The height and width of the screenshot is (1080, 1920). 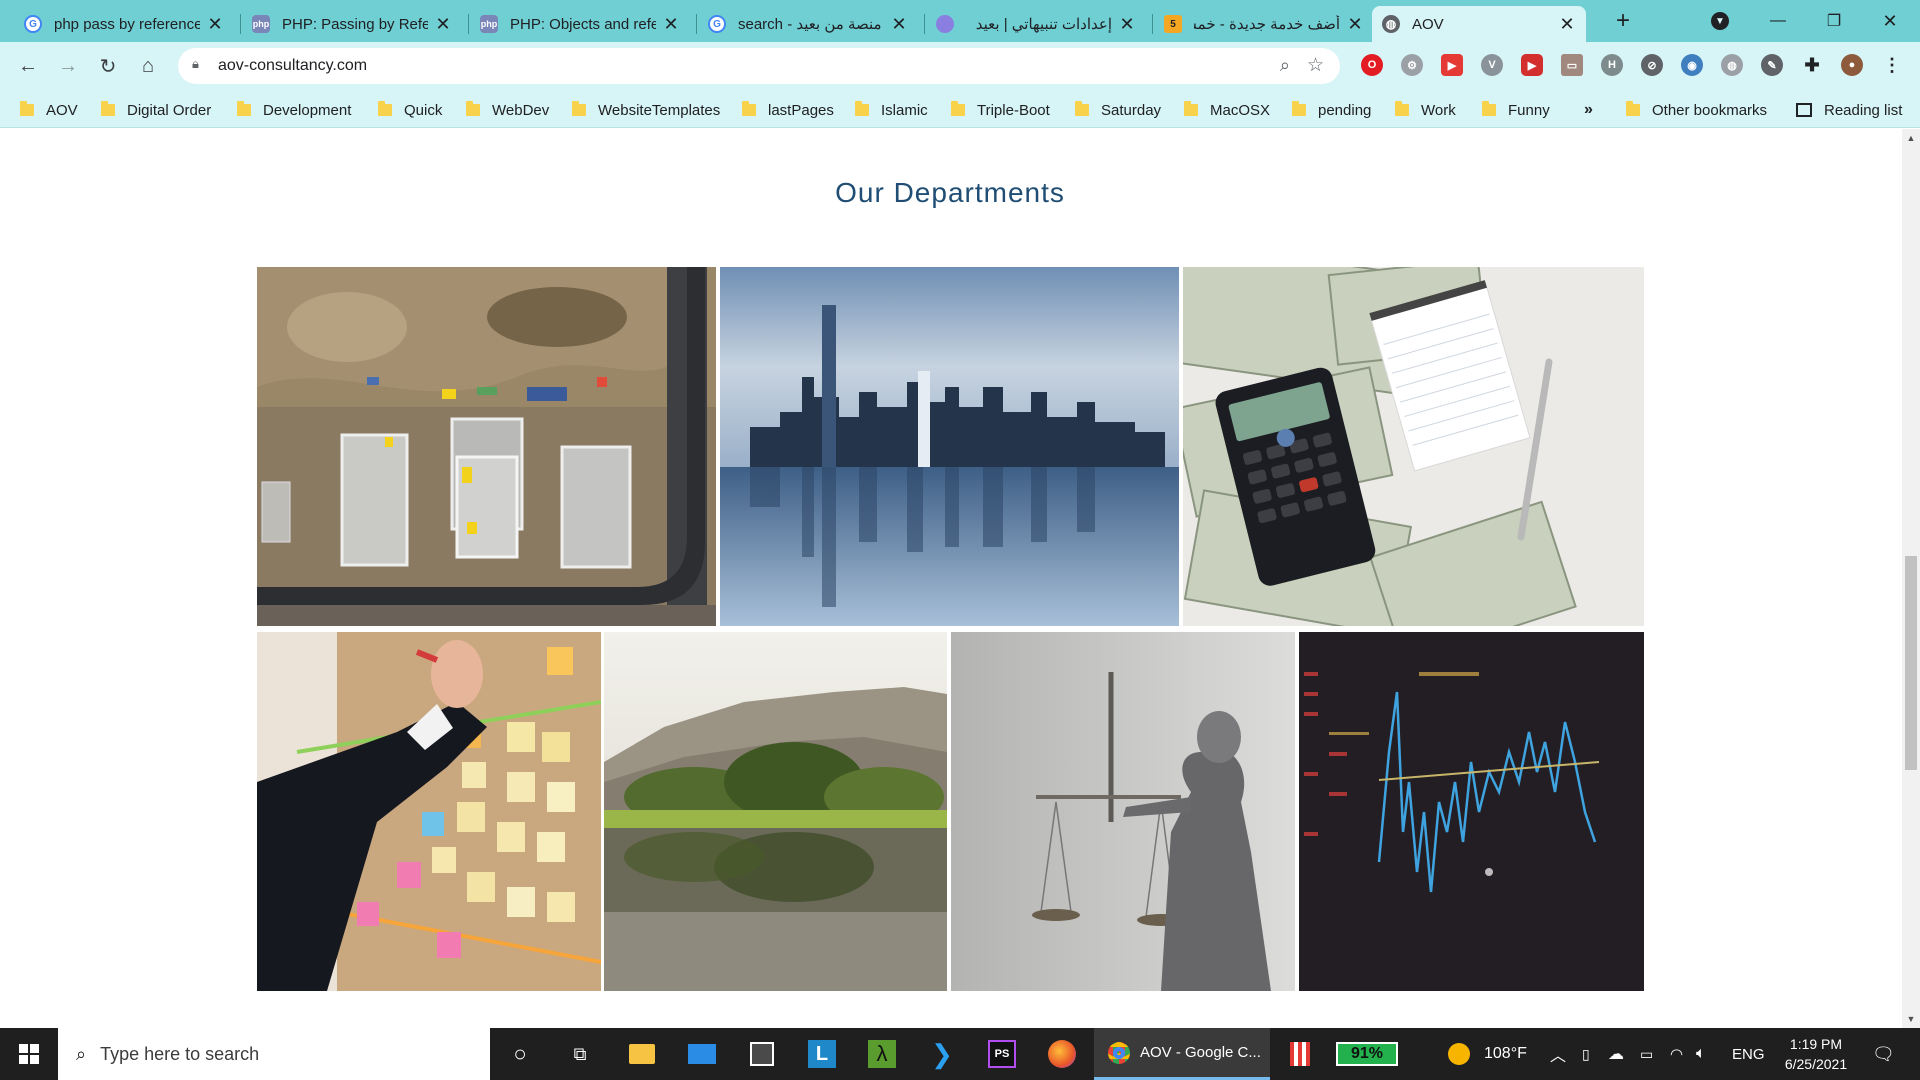 I want to click on bookmark-work: Work, so click(x=1425, y=110).